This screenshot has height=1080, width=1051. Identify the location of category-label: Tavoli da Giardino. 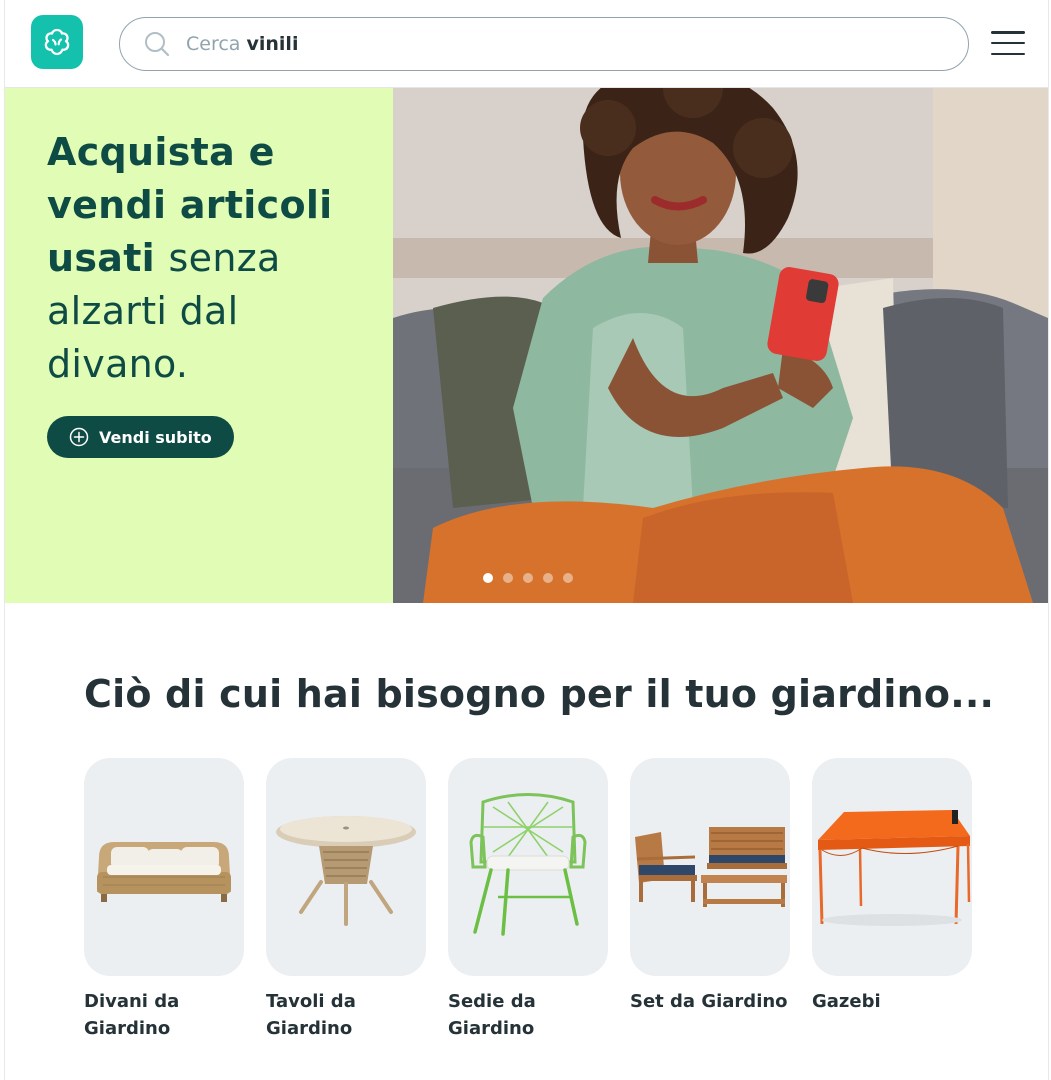
(311, 1015).